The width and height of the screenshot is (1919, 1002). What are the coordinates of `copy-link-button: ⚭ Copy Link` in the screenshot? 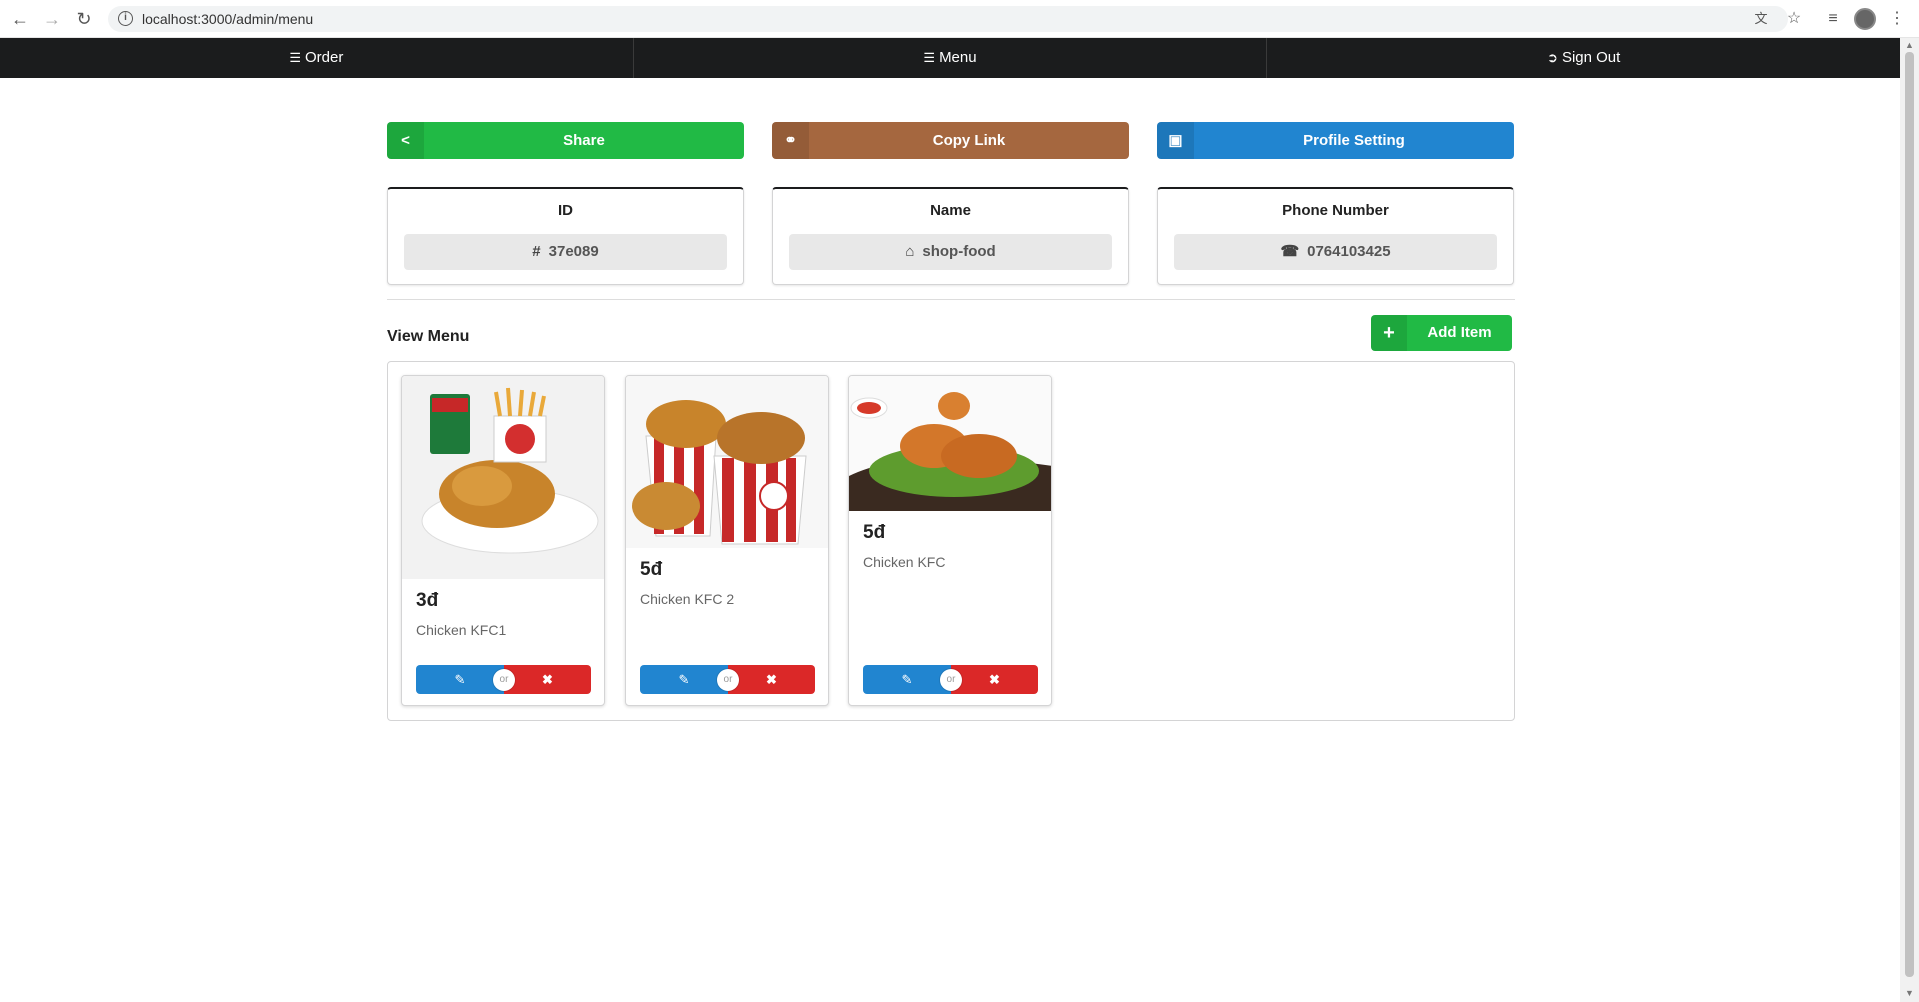 It's located at (950, 140).